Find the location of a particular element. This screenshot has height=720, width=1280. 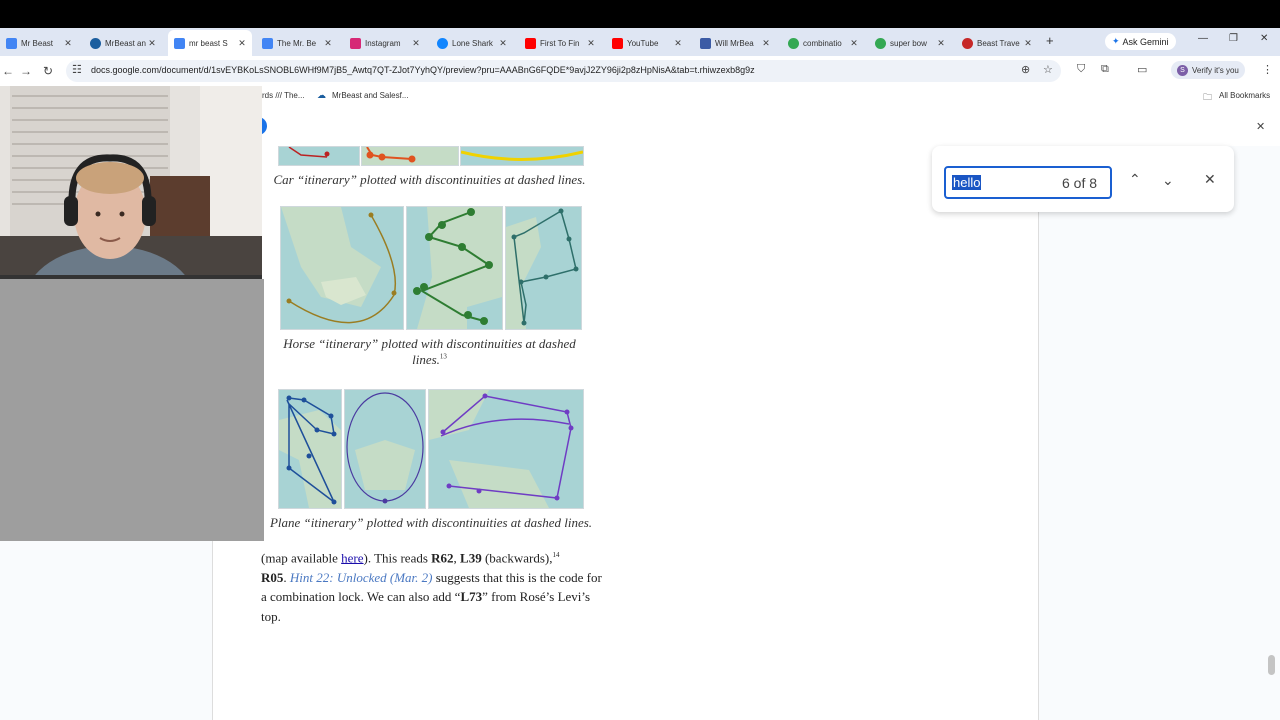

find-close-icon: ✕ is located at coordinates (1210, 179).